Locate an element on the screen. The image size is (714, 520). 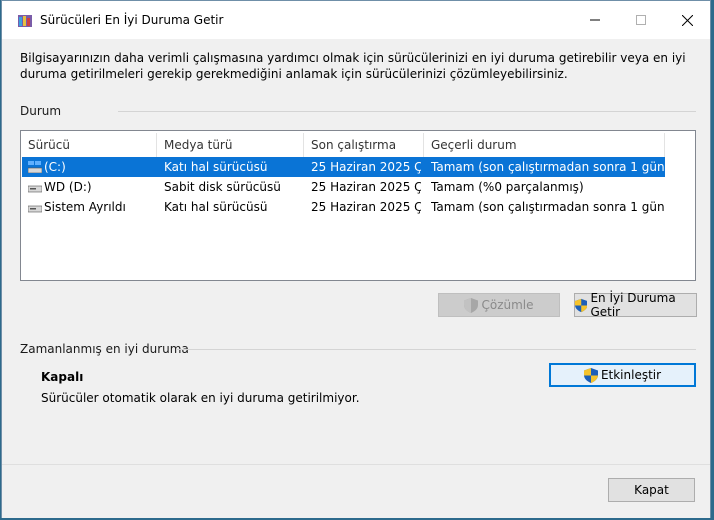
close-icon is located at coordinates (687, 20).